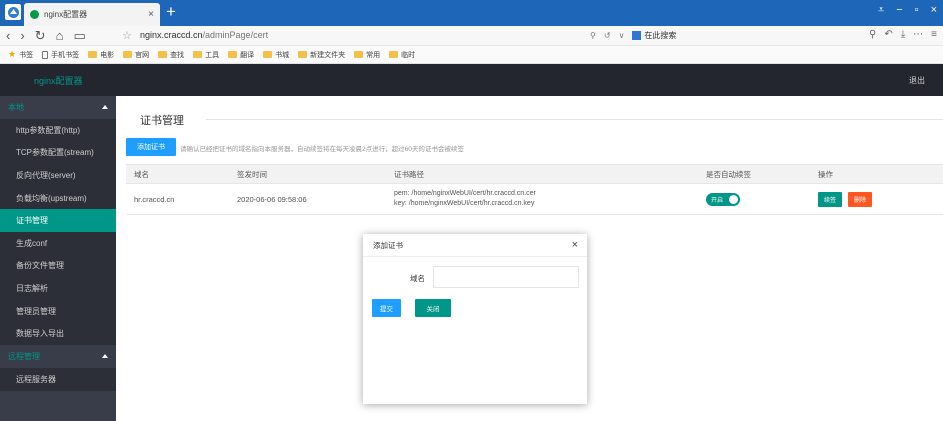 The width and height of the screenshot is (943, 421). I want to click on history-icon: ↺, so click(607, 35).